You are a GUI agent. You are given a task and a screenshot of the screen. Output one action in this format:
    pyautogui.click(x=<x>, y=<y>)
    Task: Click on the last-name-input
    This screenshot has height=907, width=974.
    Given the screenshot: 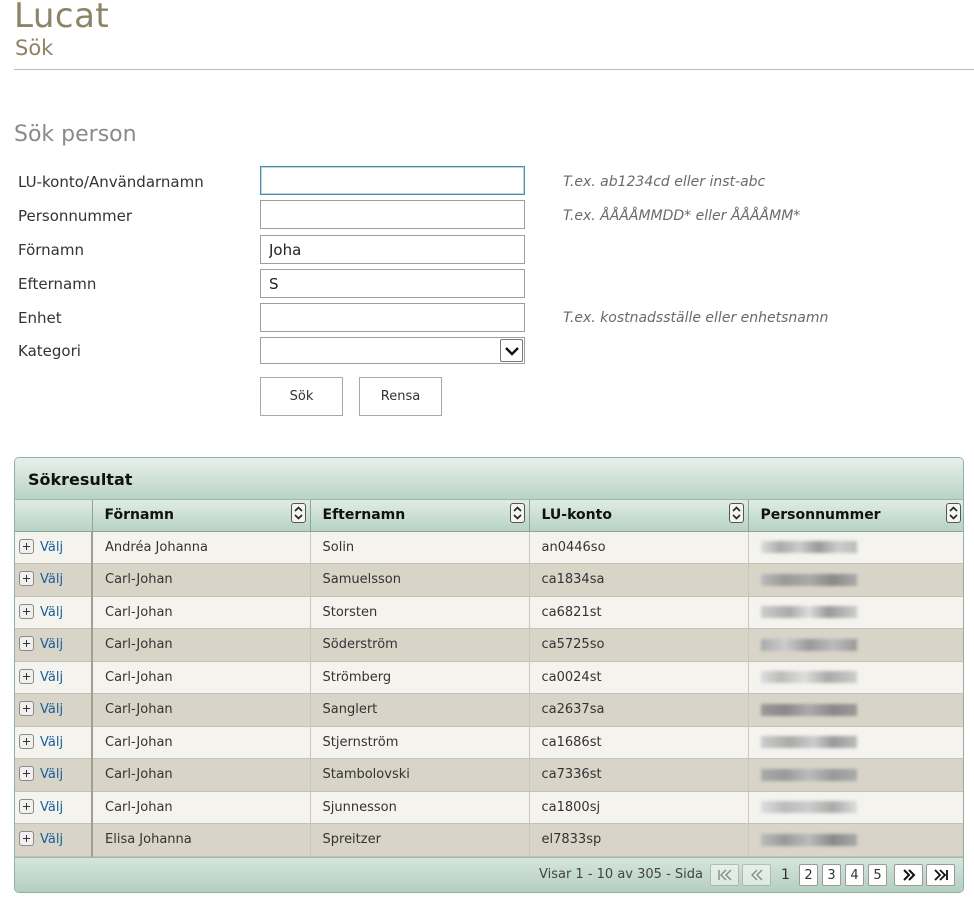 What is the action you would take?
    pyautogui.click(x=392, y=283)
    